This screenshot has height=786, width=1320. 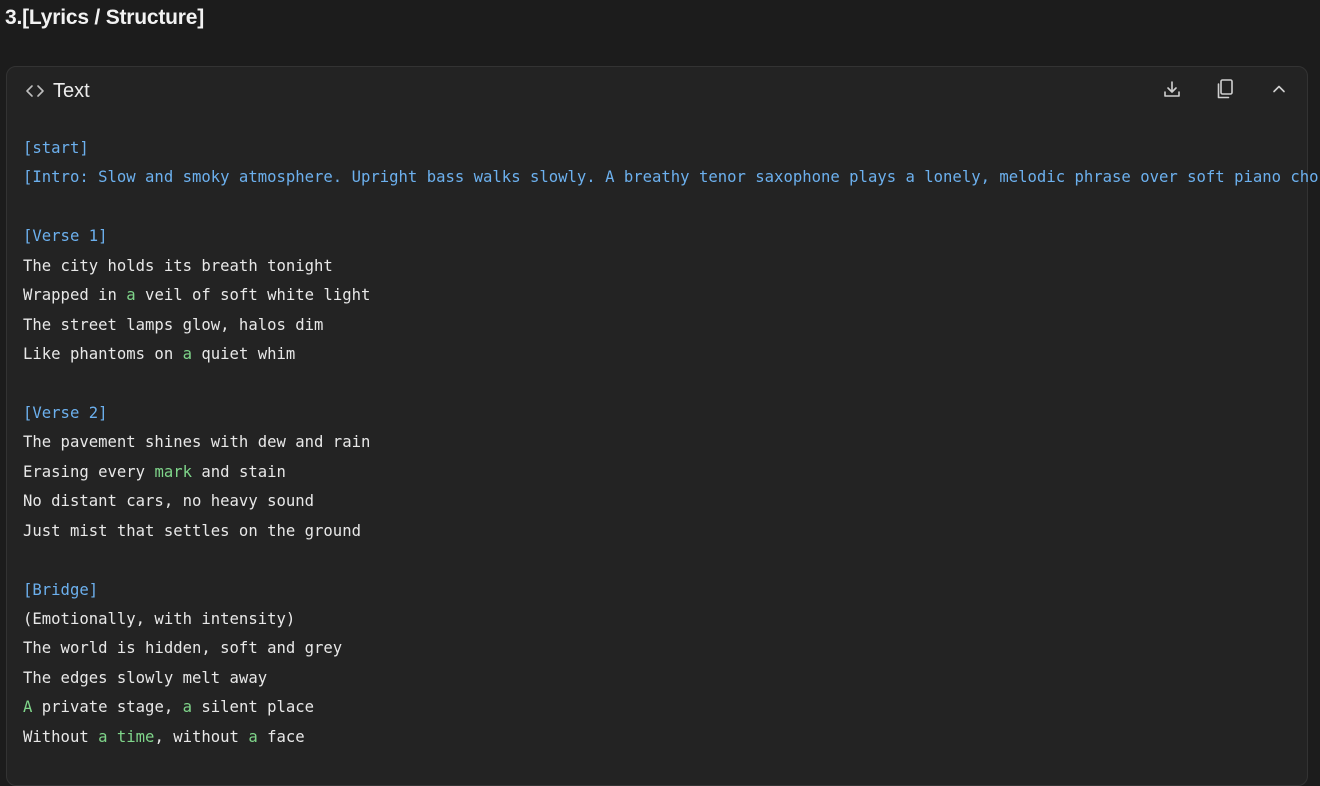 What do you see at coordinates (660, 619) in the screenshot?
I see `lyric-line: (Emotionally, with intensity)` at bounding box center [660, 619].